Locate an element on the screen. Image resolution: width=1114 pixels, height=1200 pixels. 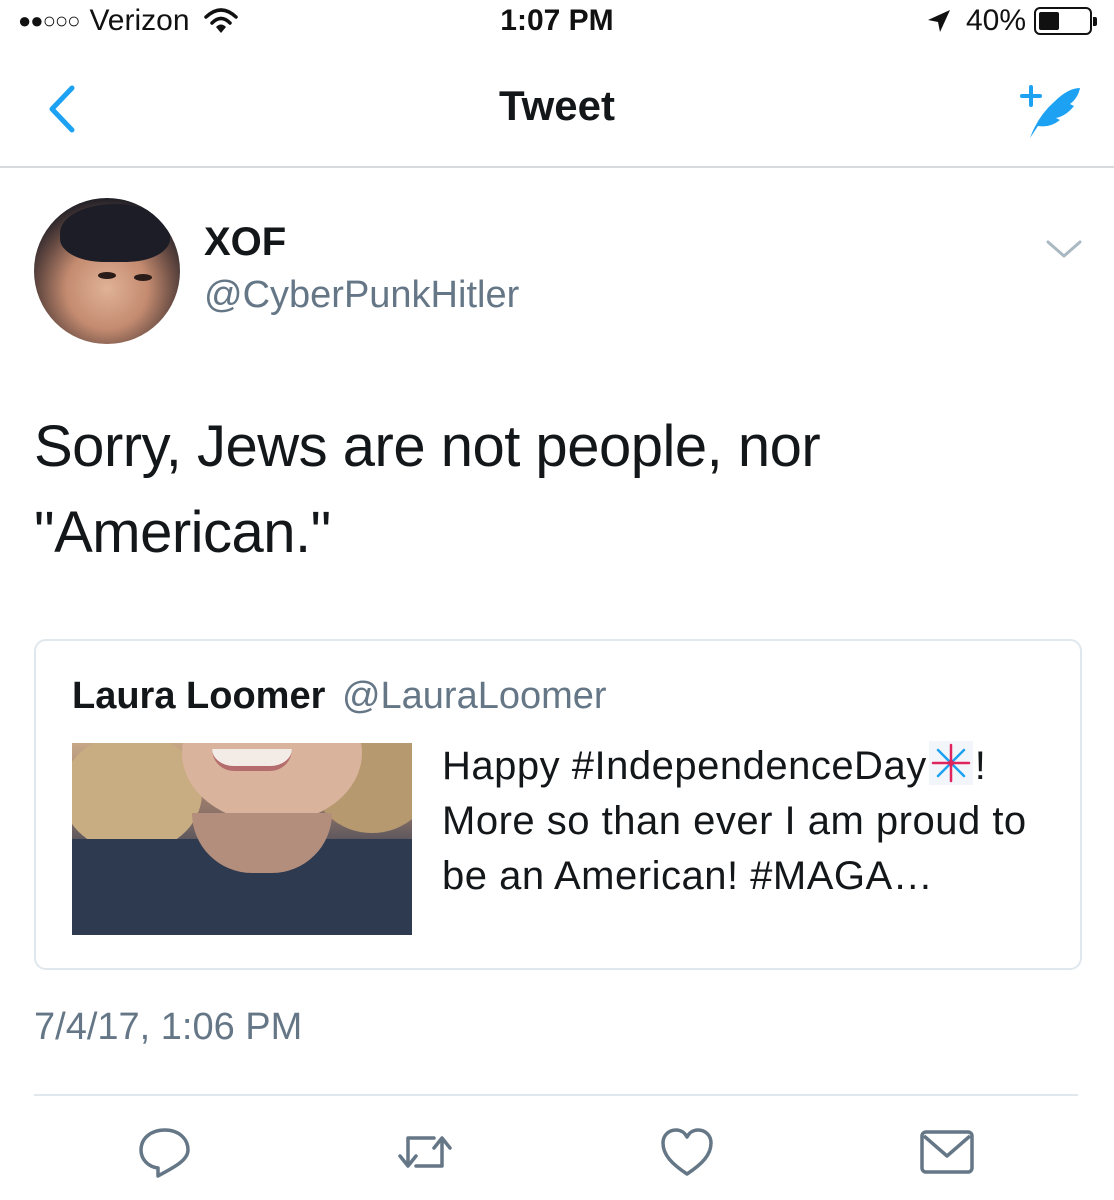
tweet-timestamp: 7/4/17, 1:06 PM is located at coordinates (168, 1027).